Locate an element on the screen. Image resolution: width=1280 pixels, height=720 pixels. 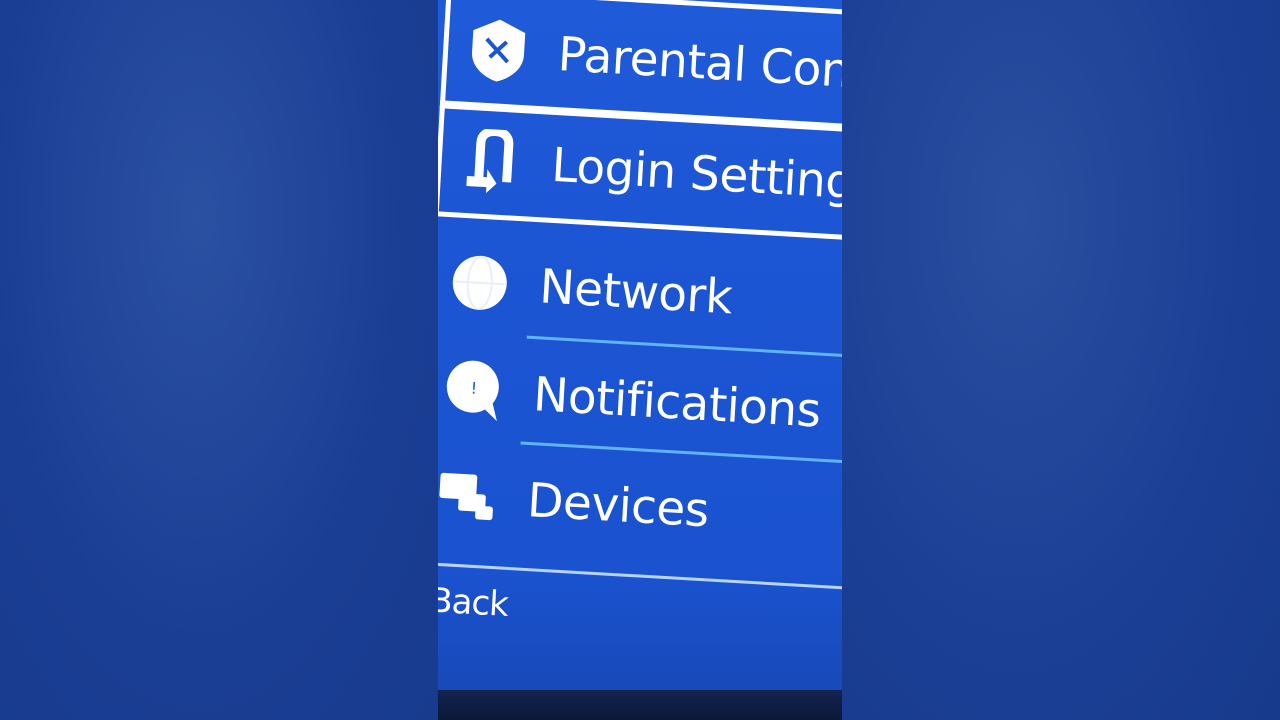
menu-item-label: Devices is located at coordinates (618, 505).